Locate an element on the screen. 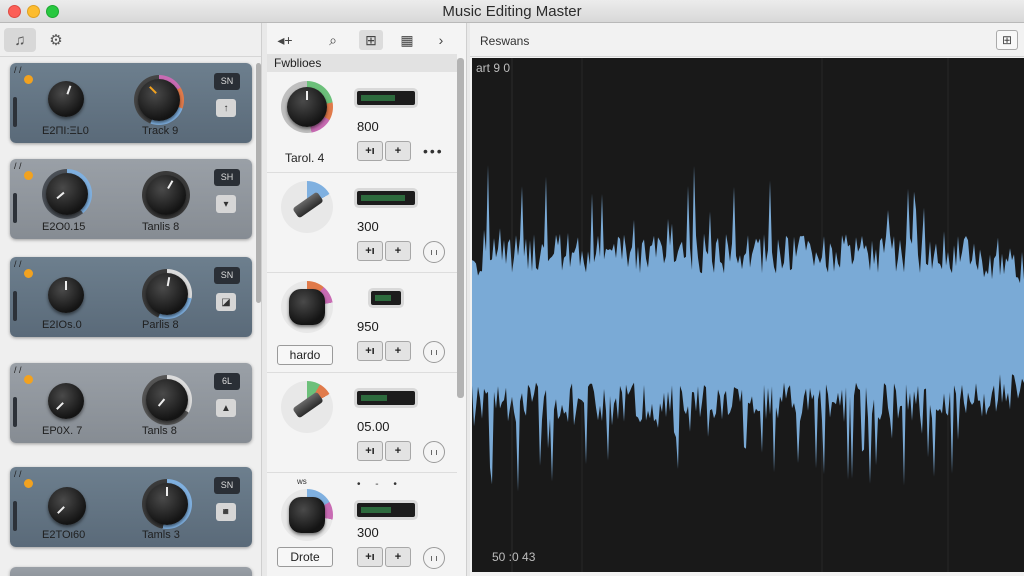 This screenshot has width=1024, height=576. tracks-icon: ♫ is located at coordinates (20, 40).